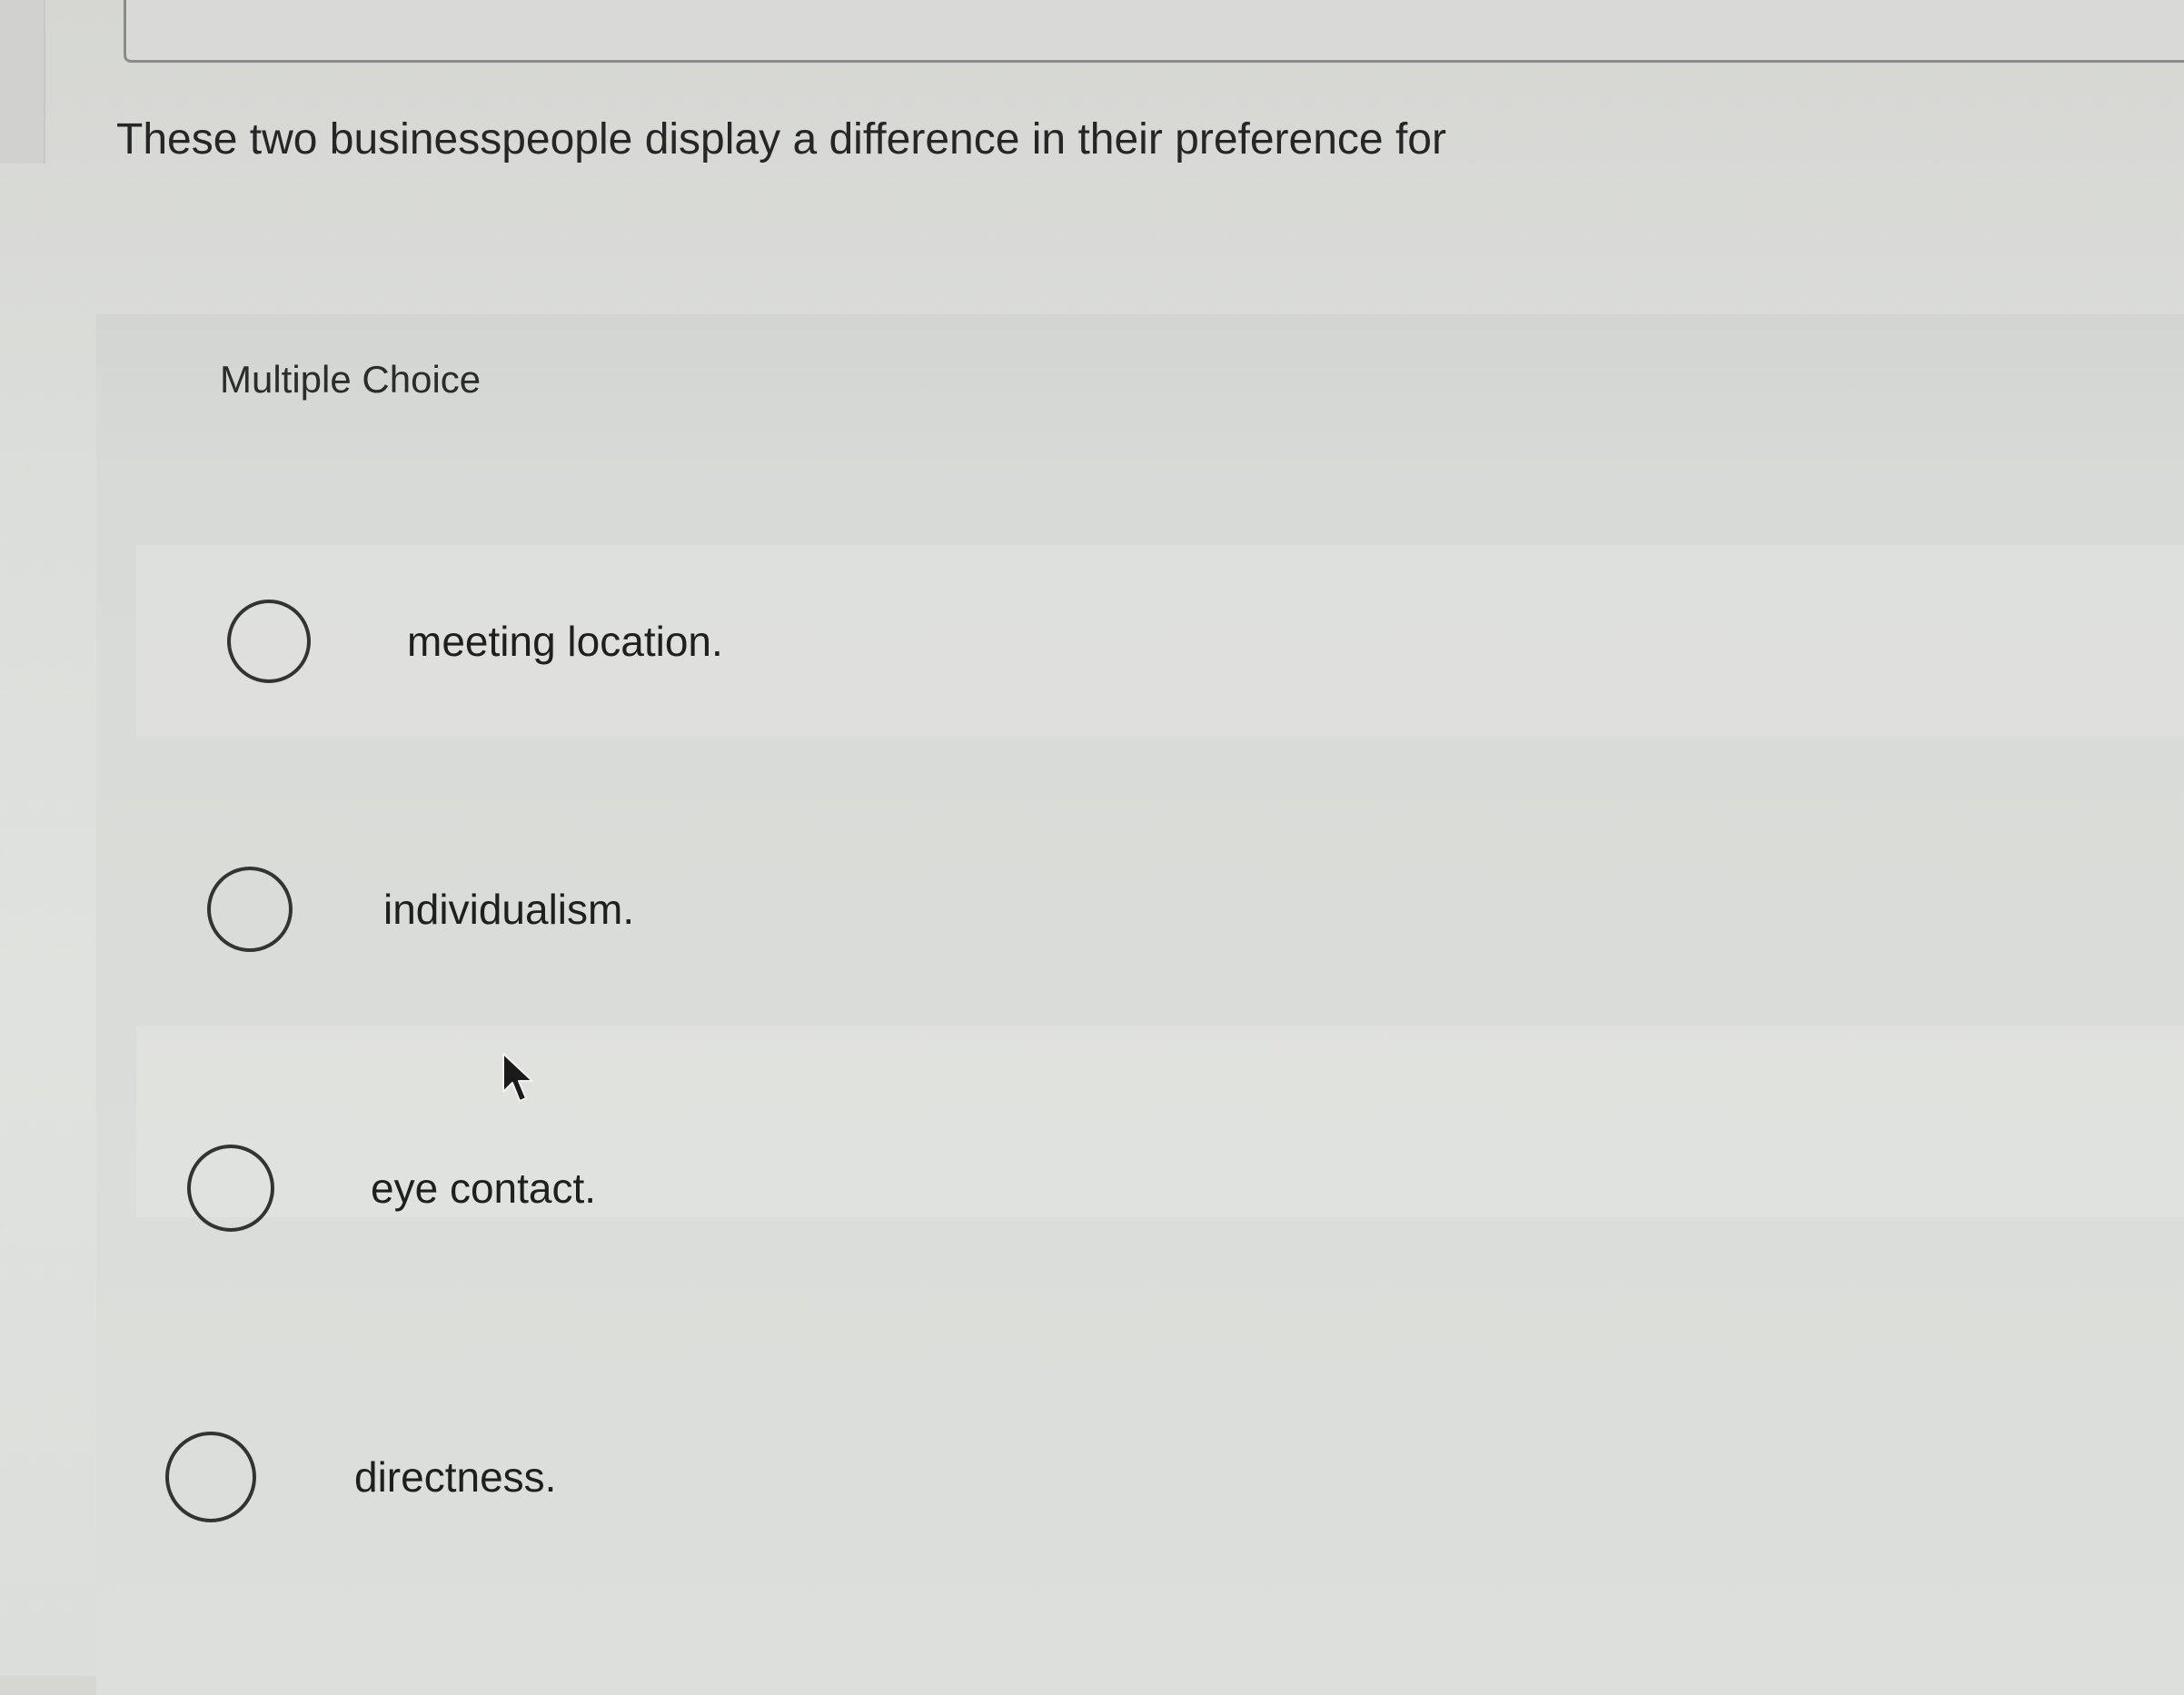 Image resolution: width=2184 pixels, height=1695 pixels. What do you see at coordinates (517, 1077) in the screenshot?
I see `mouse-pointer-icon` at bounding box center [517, 1077].